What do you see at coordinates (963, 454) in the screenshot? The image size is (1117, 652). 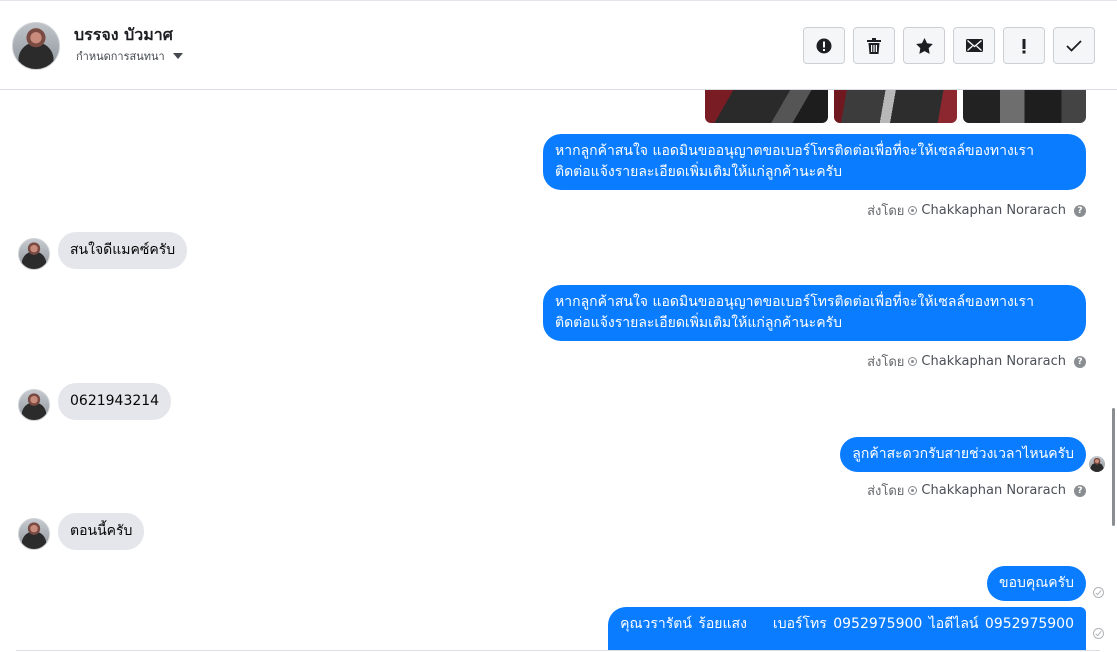 I see `outgoing-message: ลูกค้าสะดวกรับสายช่วงเวลาไหนครับ` at bounding box center [963, 454].